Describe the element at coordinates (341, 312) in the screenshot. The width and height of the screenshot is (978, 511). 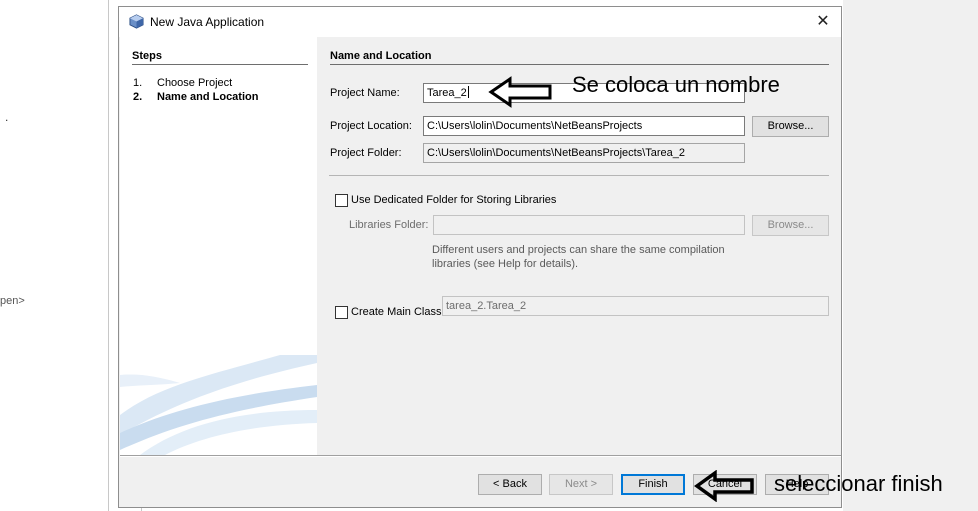
I see `create-main-class-checkbox` at that location.